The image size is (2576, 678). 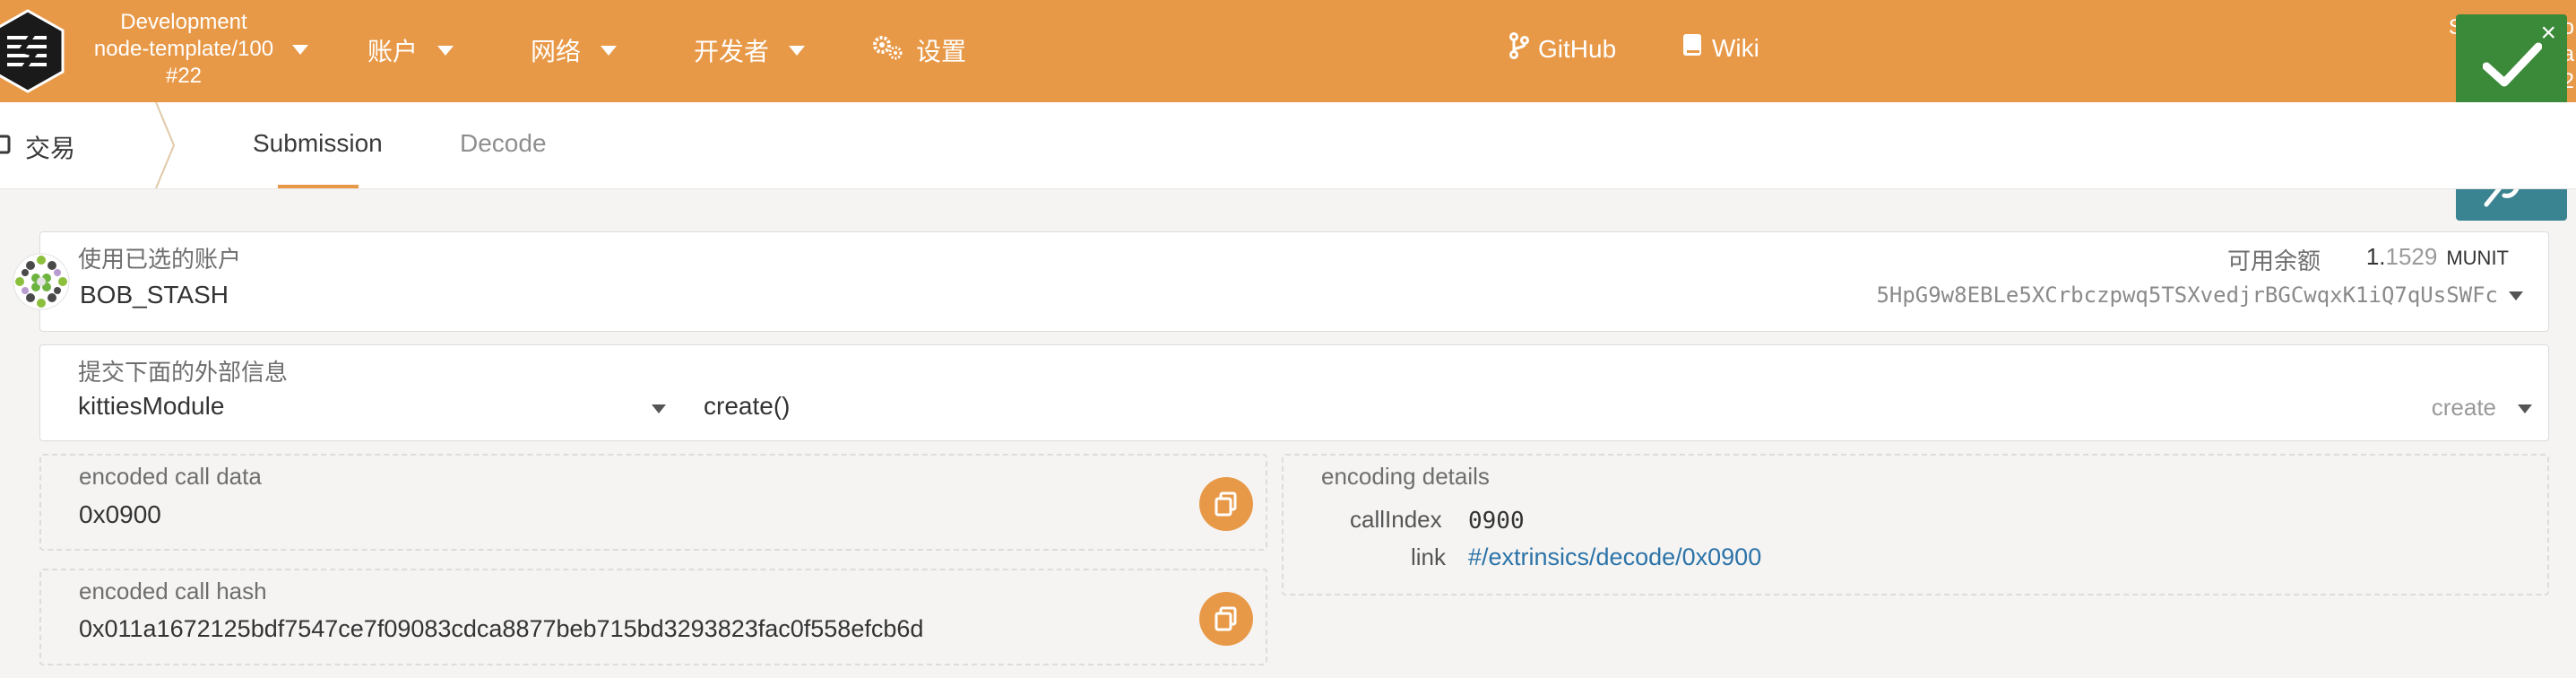 I want to click on chain-selector: Development node-template/100 #22, so click(x=183, y=49).